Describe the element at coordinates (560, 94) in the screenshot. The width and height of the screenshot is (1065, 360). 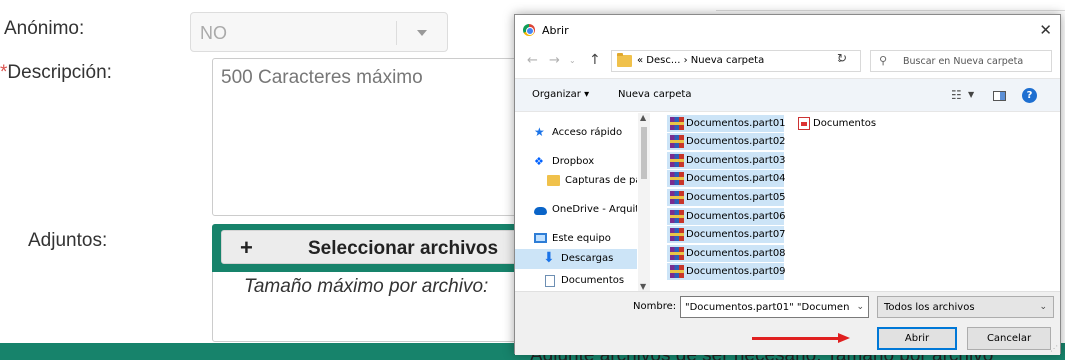
I see `organize-menu: Organizar ▾` at that location.